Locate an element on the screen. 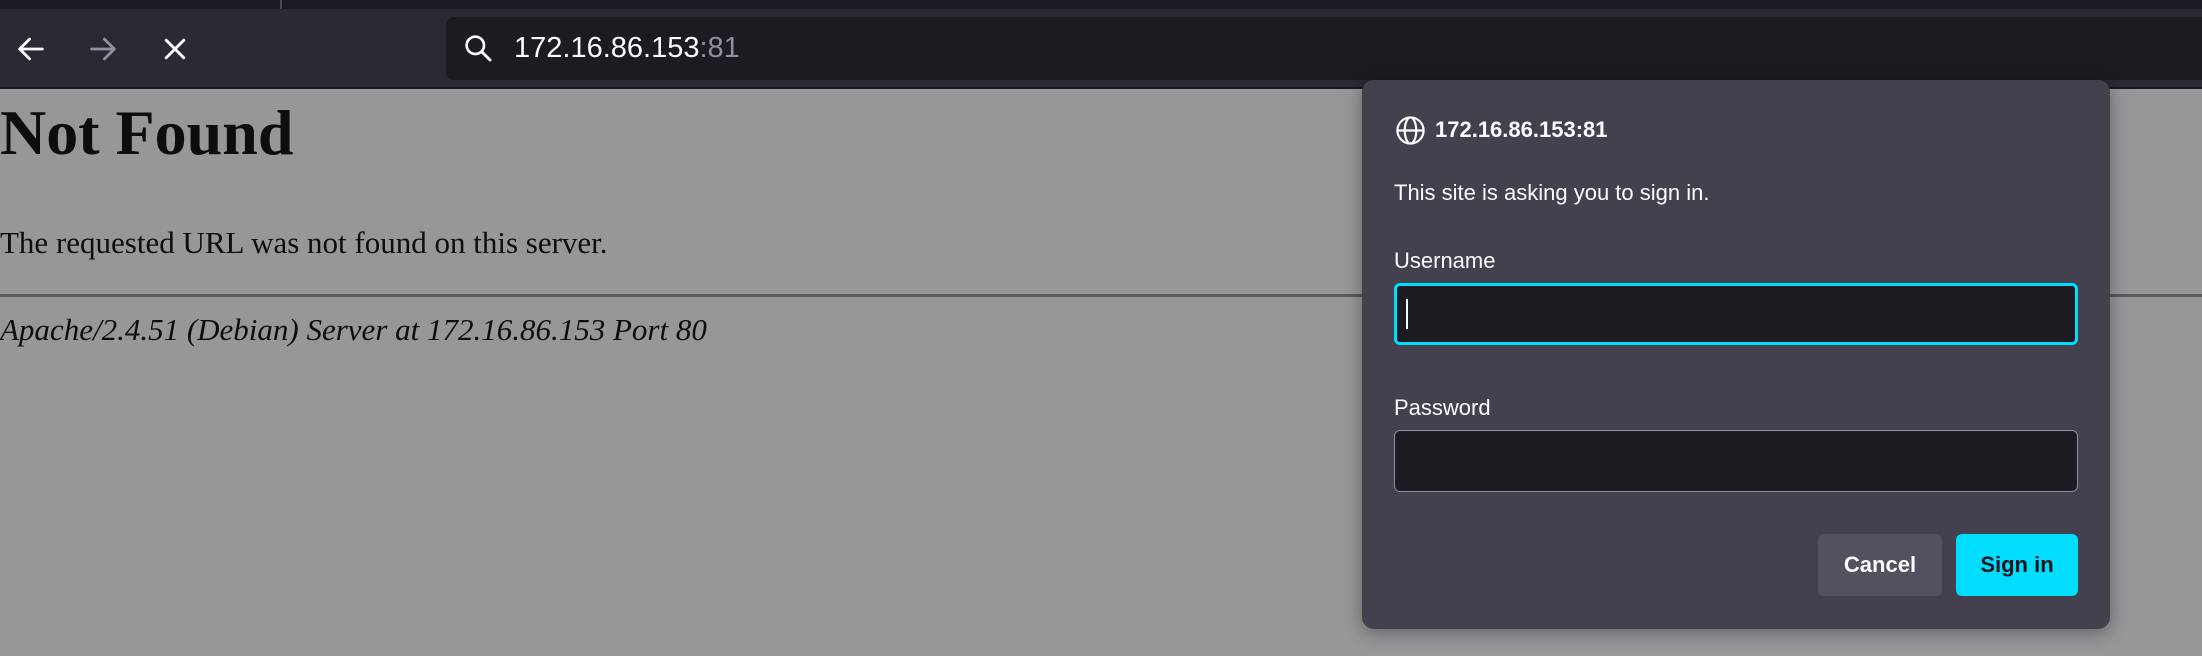 This screenshot has height=656, width=2202. password-label: Password is located at coordinates (1442, 407).